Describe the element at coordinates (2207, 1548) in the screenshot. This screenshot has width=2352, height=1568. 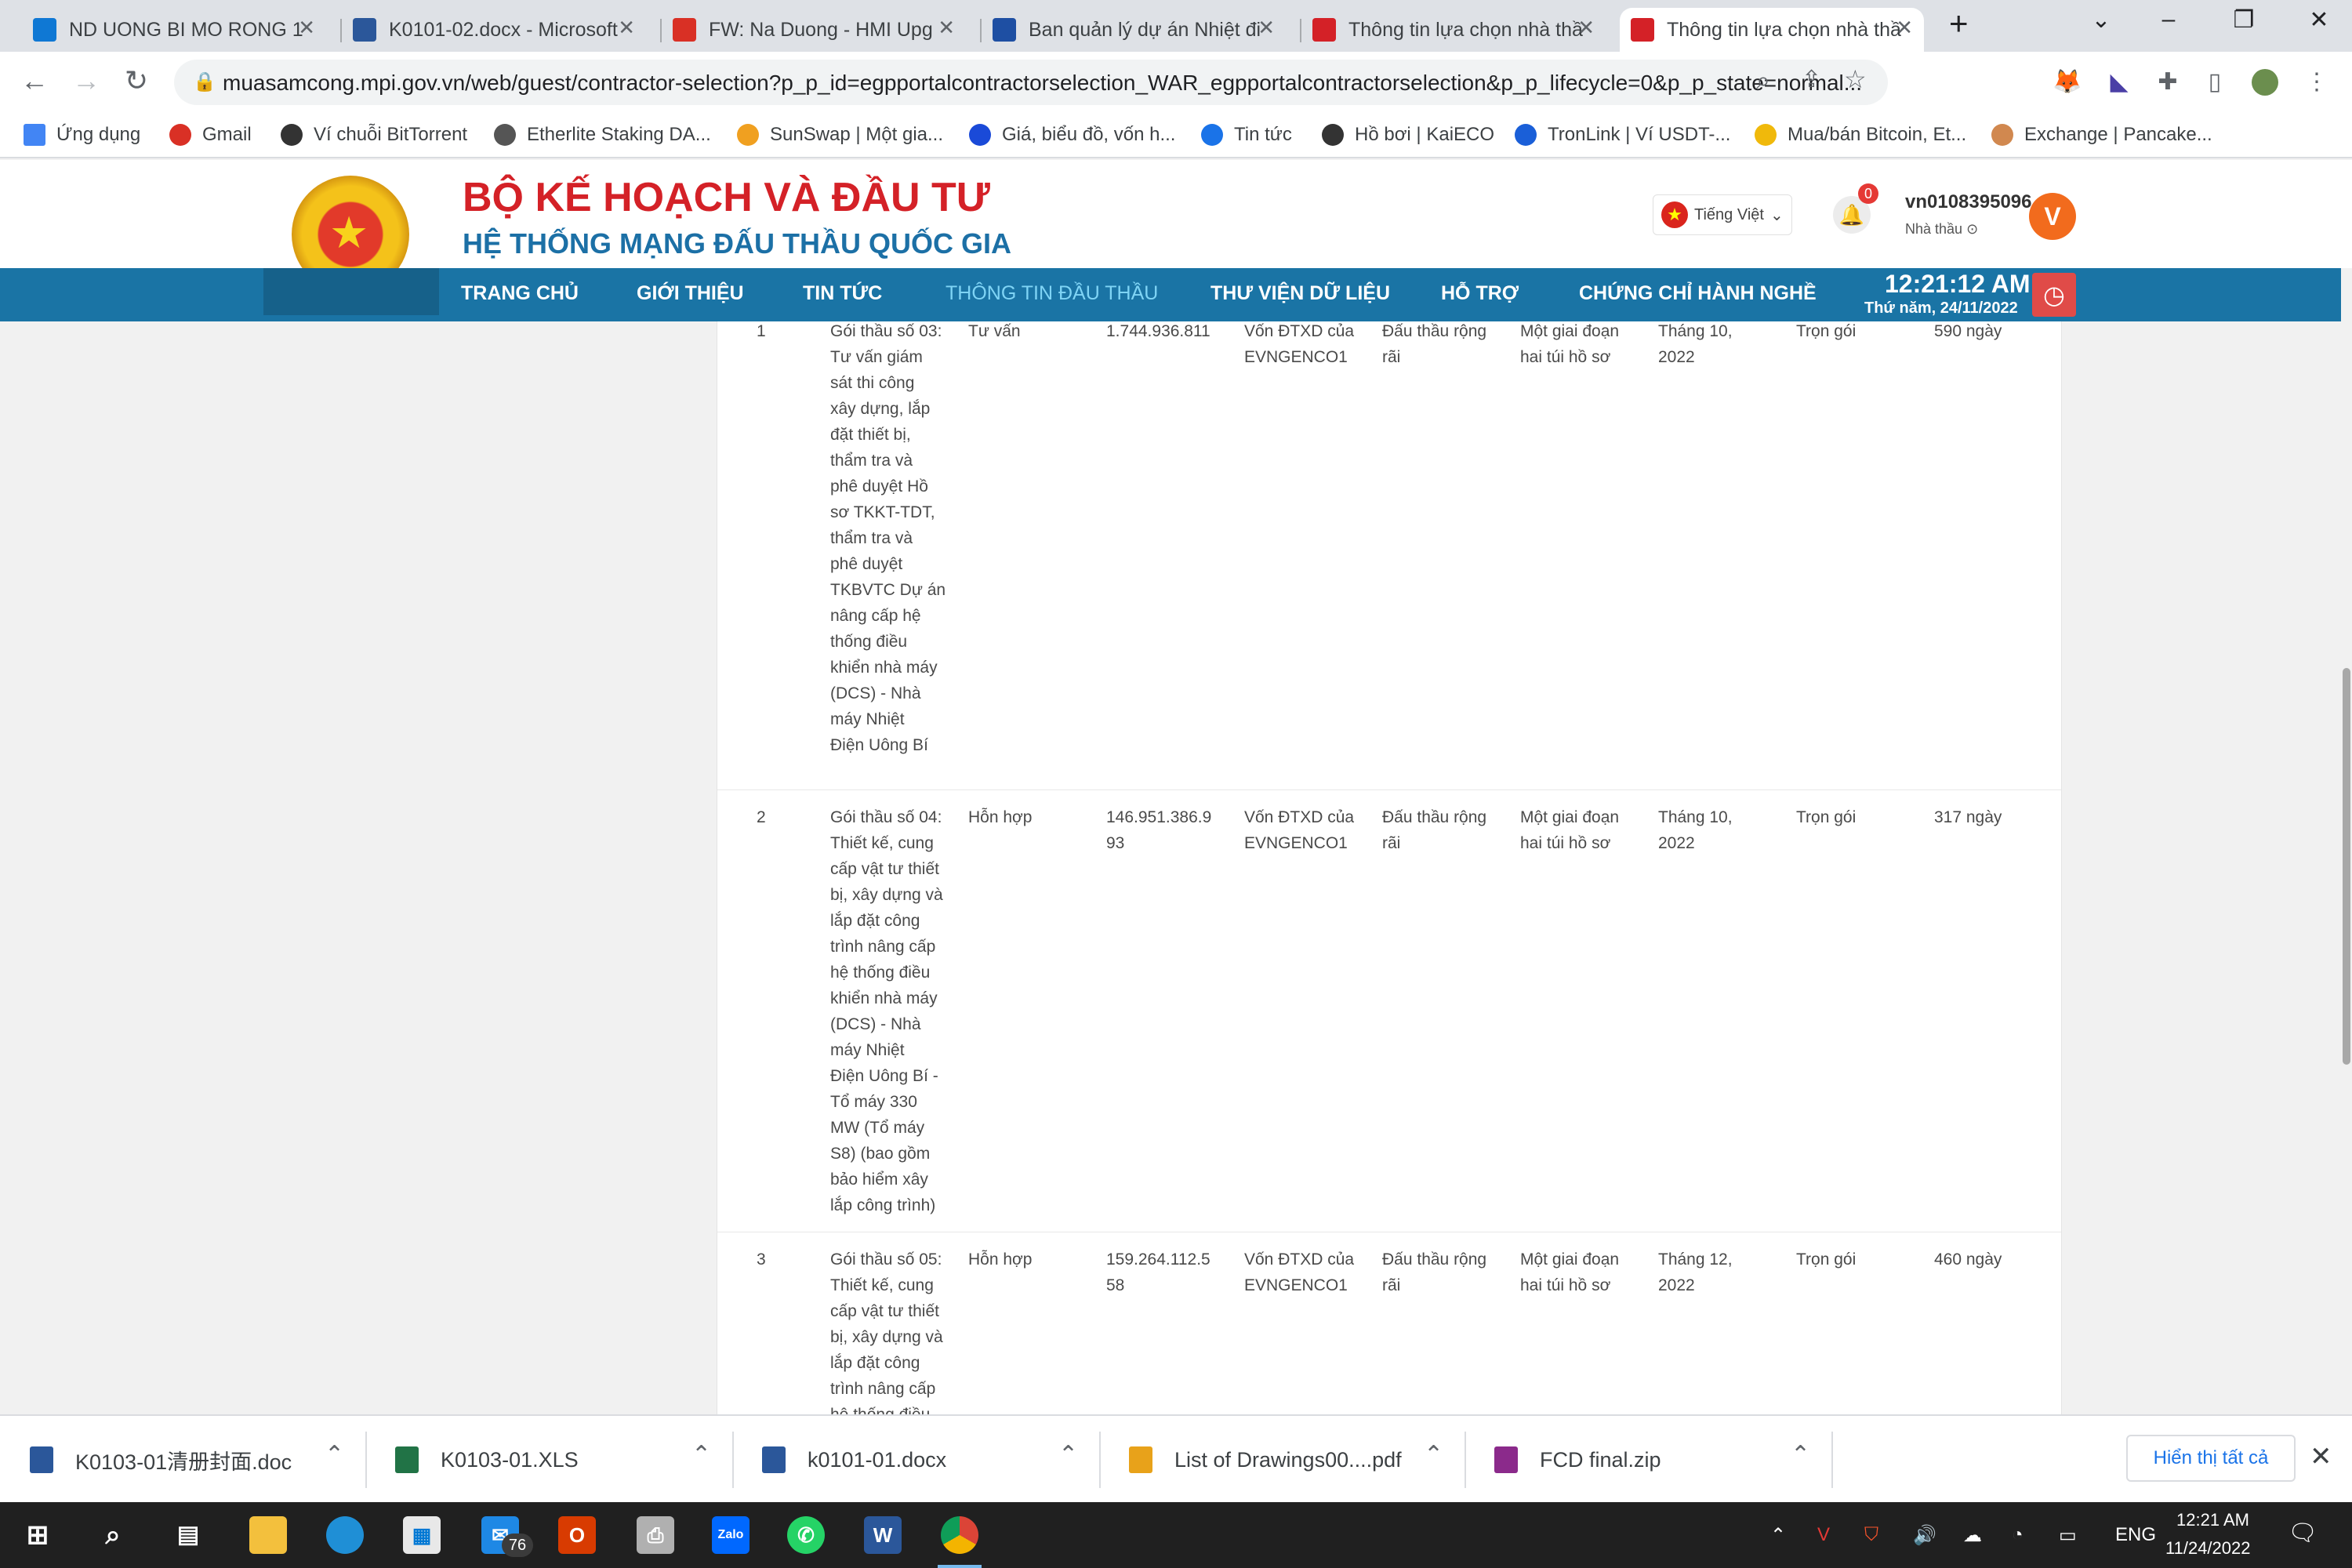
I see `taskbar-date: 11/24/2022` at that location.